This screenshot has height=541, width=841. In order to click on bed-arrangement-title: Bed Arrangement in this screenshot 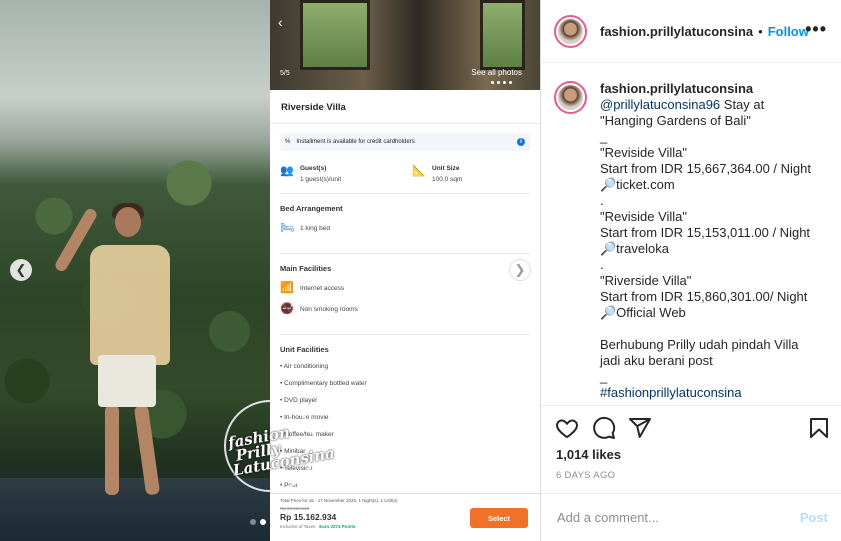, I will do `click(311, 208)`.